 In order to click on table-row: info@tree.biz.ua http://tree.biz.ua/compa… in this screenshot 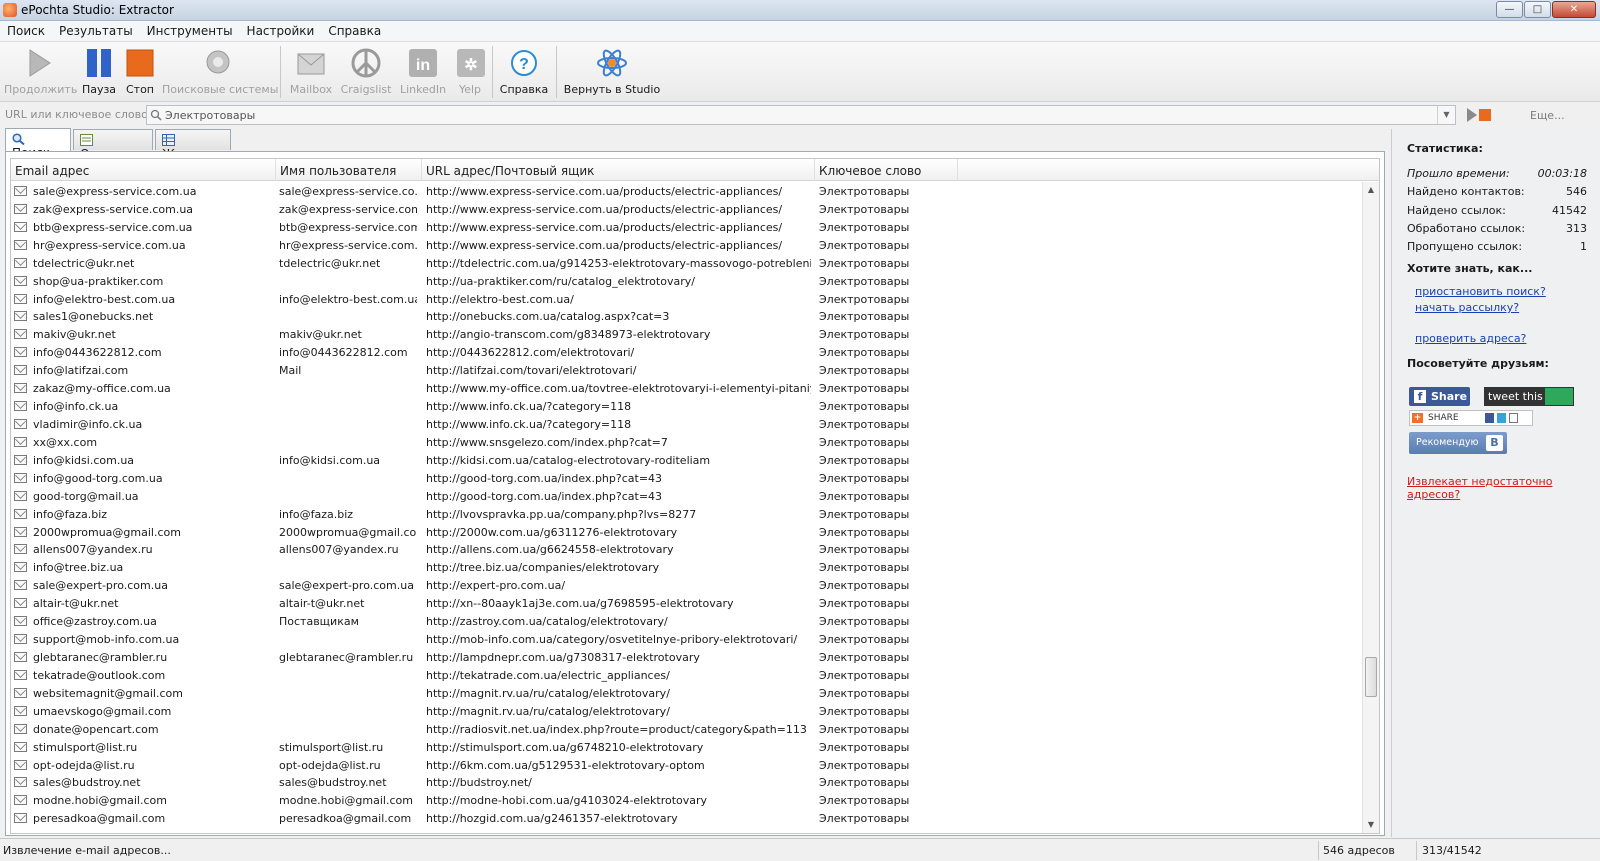, I will do `click(687, 568)`.